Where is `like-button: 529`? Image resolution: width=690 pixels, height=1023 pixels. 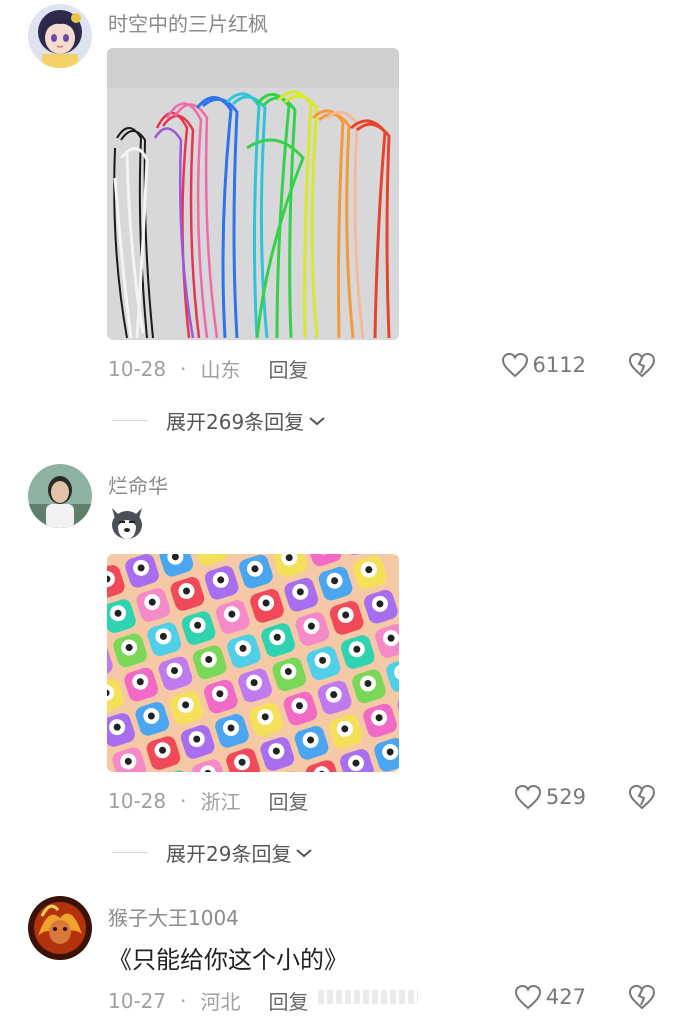
like-button: 529 is located at coordinates (550, 797).